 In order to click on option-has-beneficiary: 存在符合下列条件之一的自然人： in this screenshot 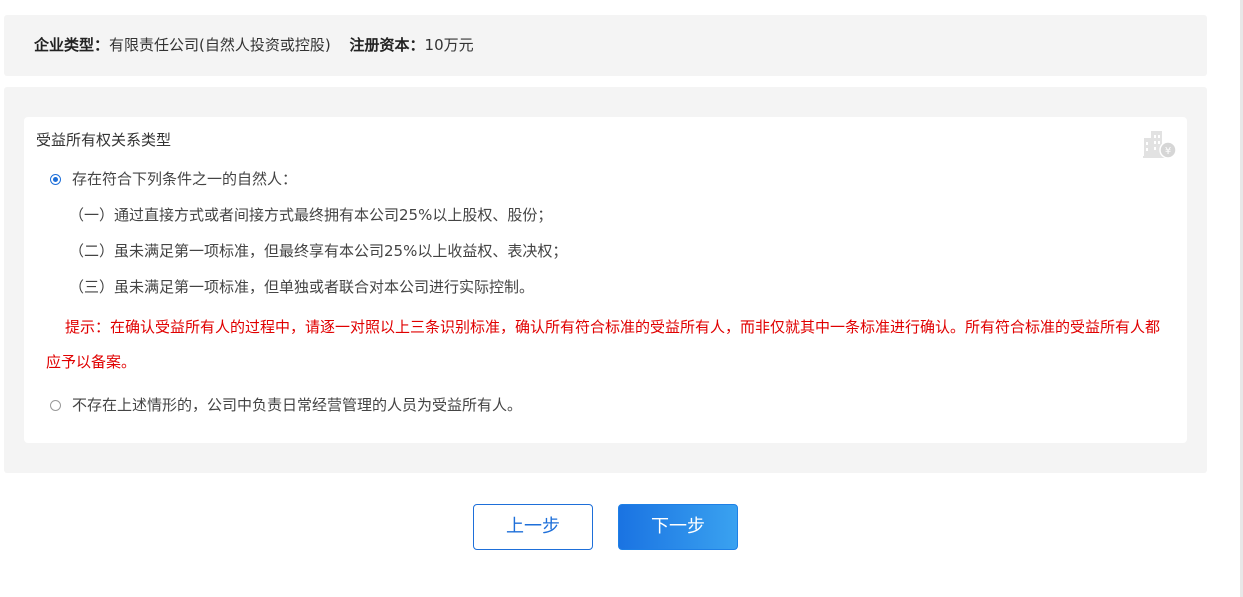, I will do `click(173, 179)`.